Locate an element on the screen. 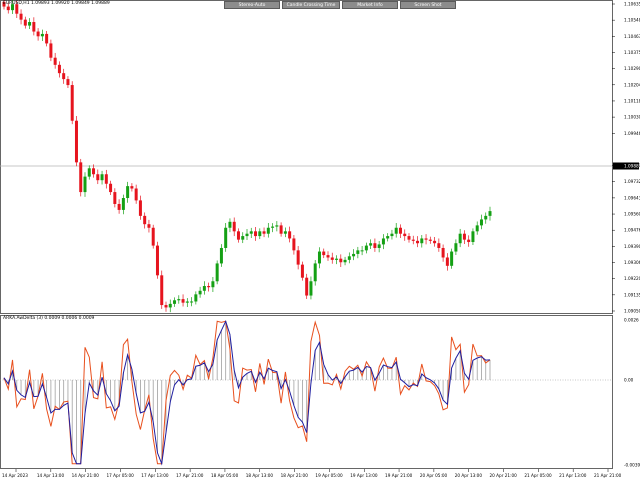 Image resolution: width=640 pixels, height=484 pixels. stereo-auto-button: Stereo-Auto is located at coordinates (252, 5).